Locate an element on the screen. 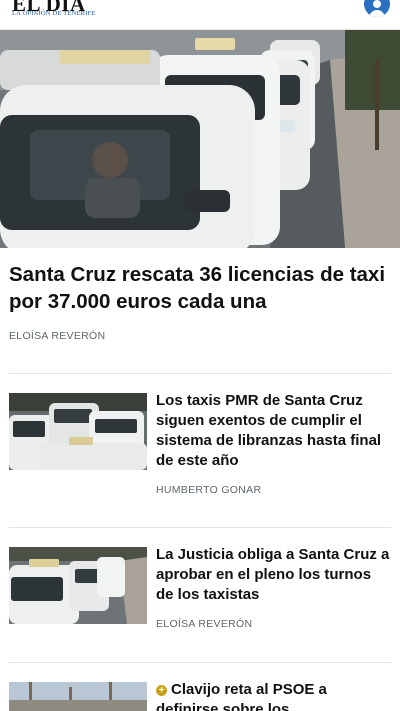 The image size is (400, 711). article-author: HUMBERTO GONAR is located at coordinates (208, 490).